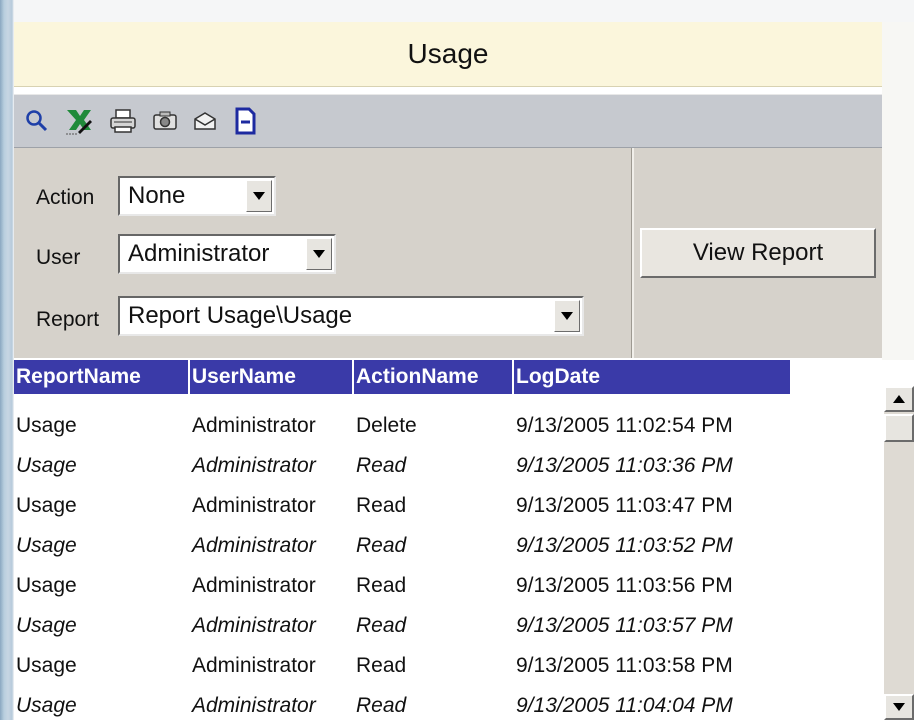  Describe the element at coordinates (157, 195) in the screenshot. I see `action-select-value: None` at that location.